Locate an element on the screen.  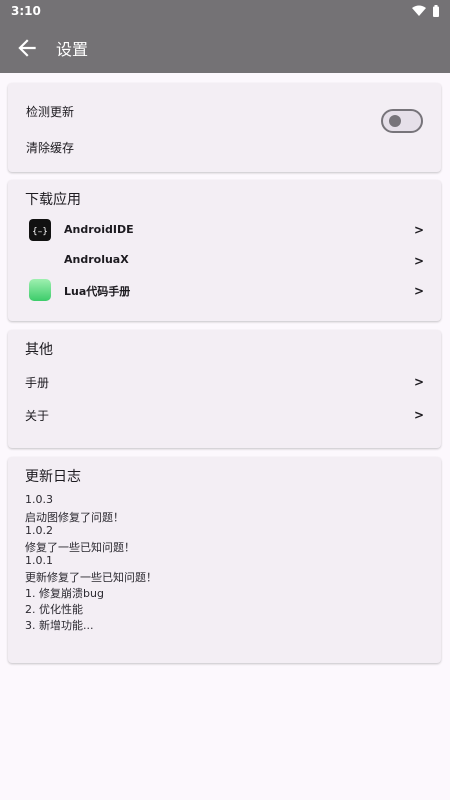
changelog-line: 1.0.2 is located at coordinates (39, 530).